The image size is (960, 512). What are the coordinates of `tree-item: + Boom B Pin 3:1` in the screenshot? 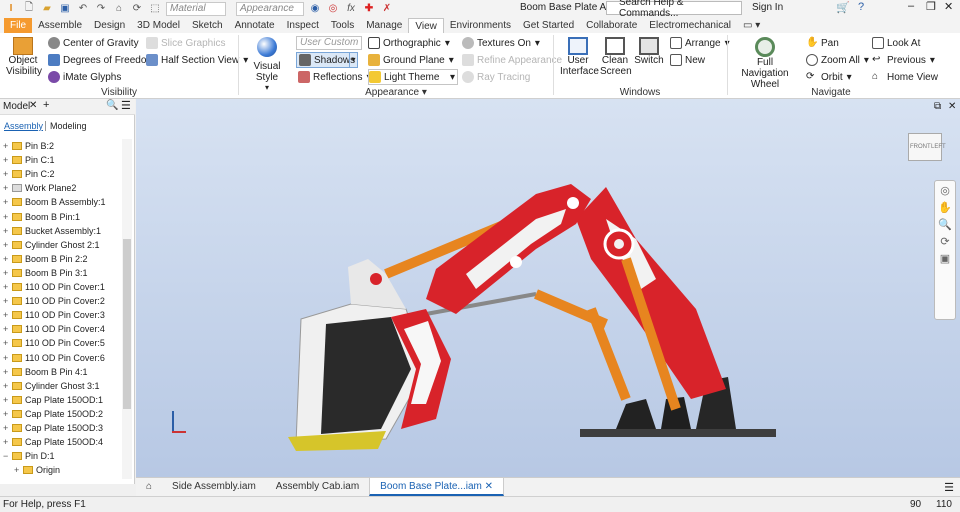 It's located at (45, 273).